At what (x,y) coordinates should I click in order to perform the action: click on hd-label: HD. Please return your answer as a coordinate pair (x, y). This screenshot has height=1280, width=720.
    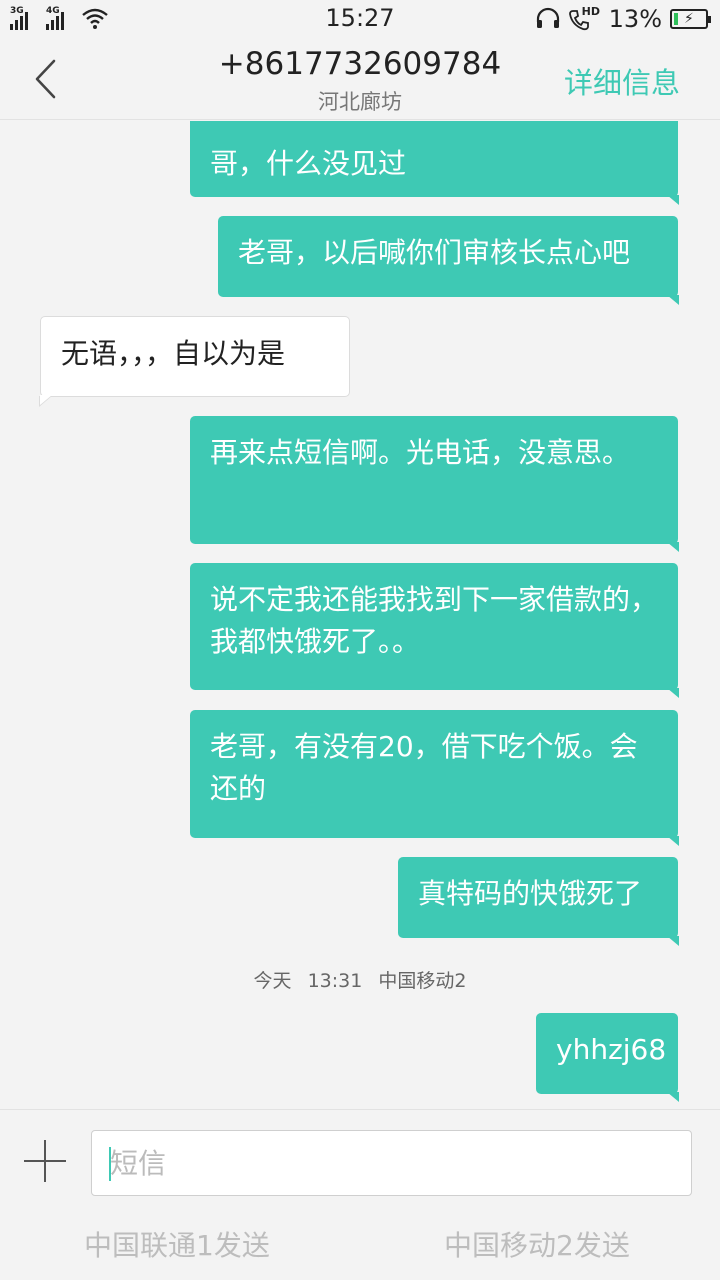
    Looking at the image, I should click on (590, 11).